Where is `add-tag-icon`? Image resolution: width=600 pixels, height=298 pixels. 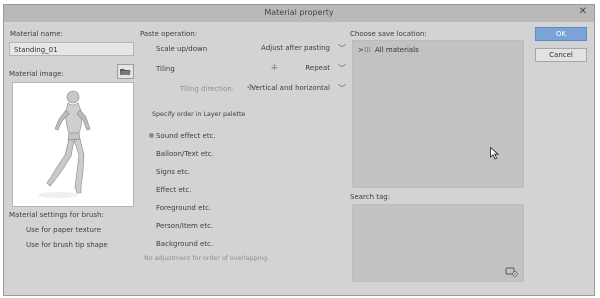
add-tag-icon is located at coordinates (511, 272).